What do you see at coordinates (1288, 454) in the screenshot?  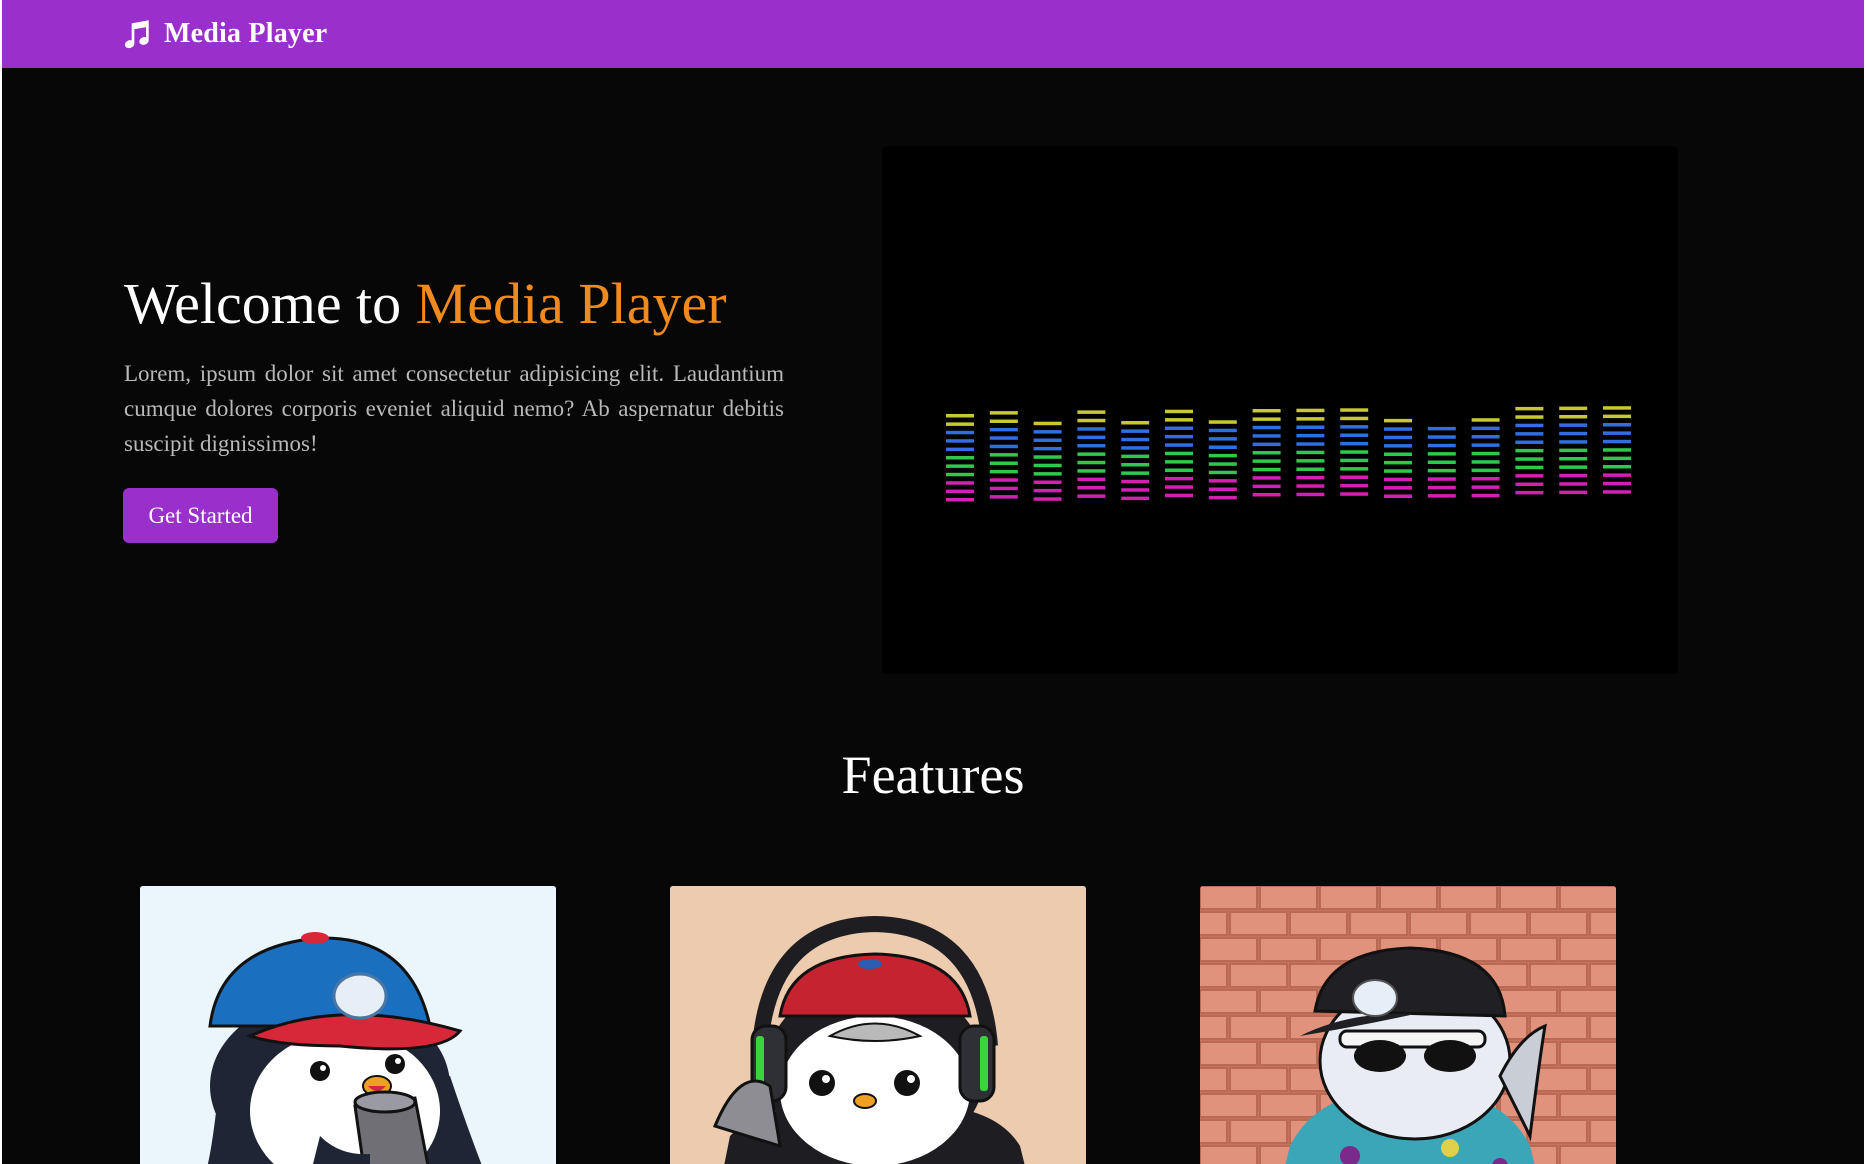 I see `equalizer-bars` at bounding box center [1288, 454].